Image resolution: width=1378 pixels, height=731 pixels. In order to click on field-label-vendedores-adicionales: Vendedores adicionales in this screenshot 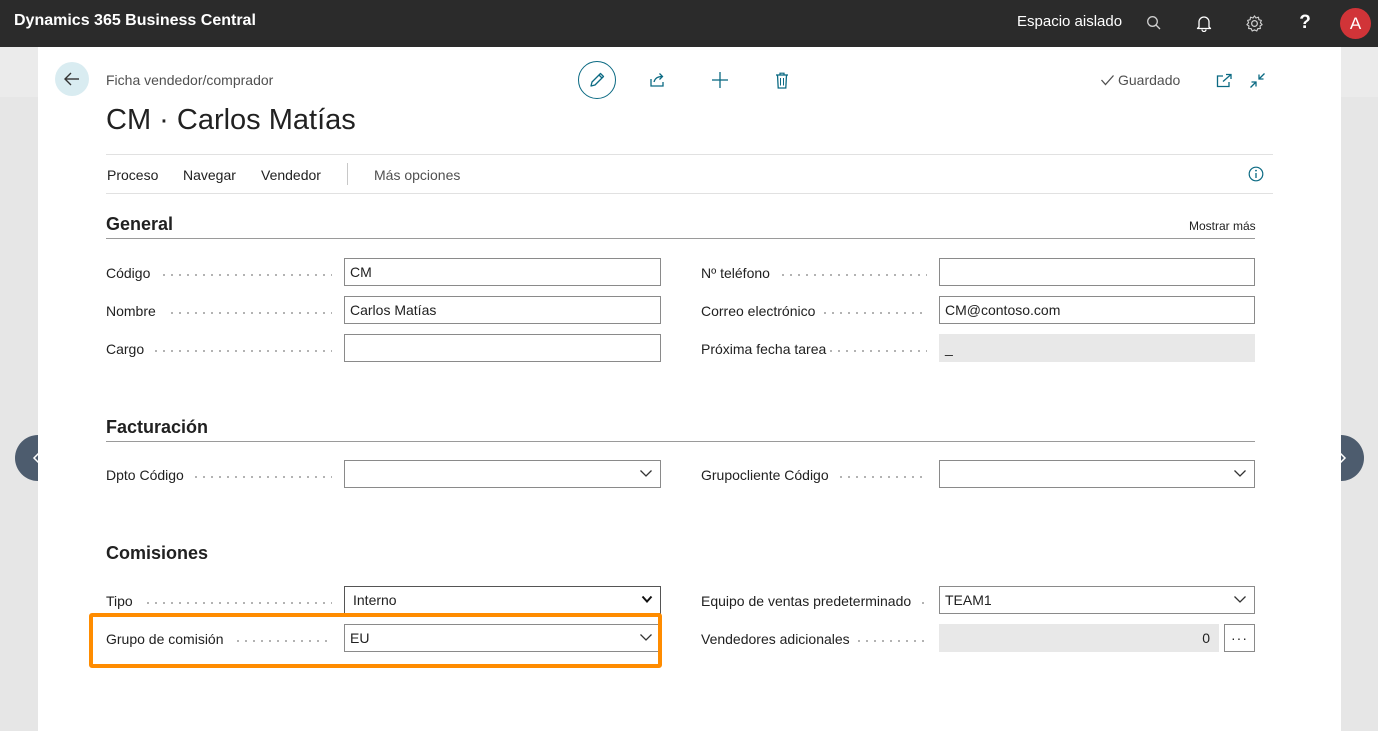, I will do `click(775, 639)`.